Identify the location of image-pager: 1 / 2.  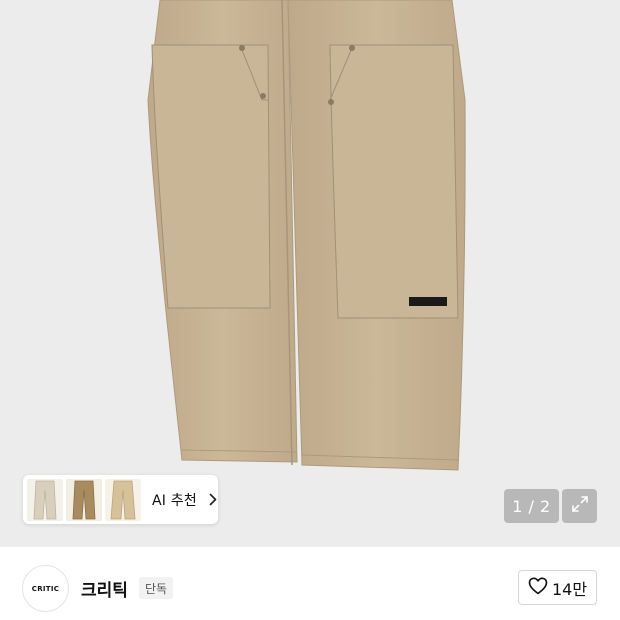
(531, 506).